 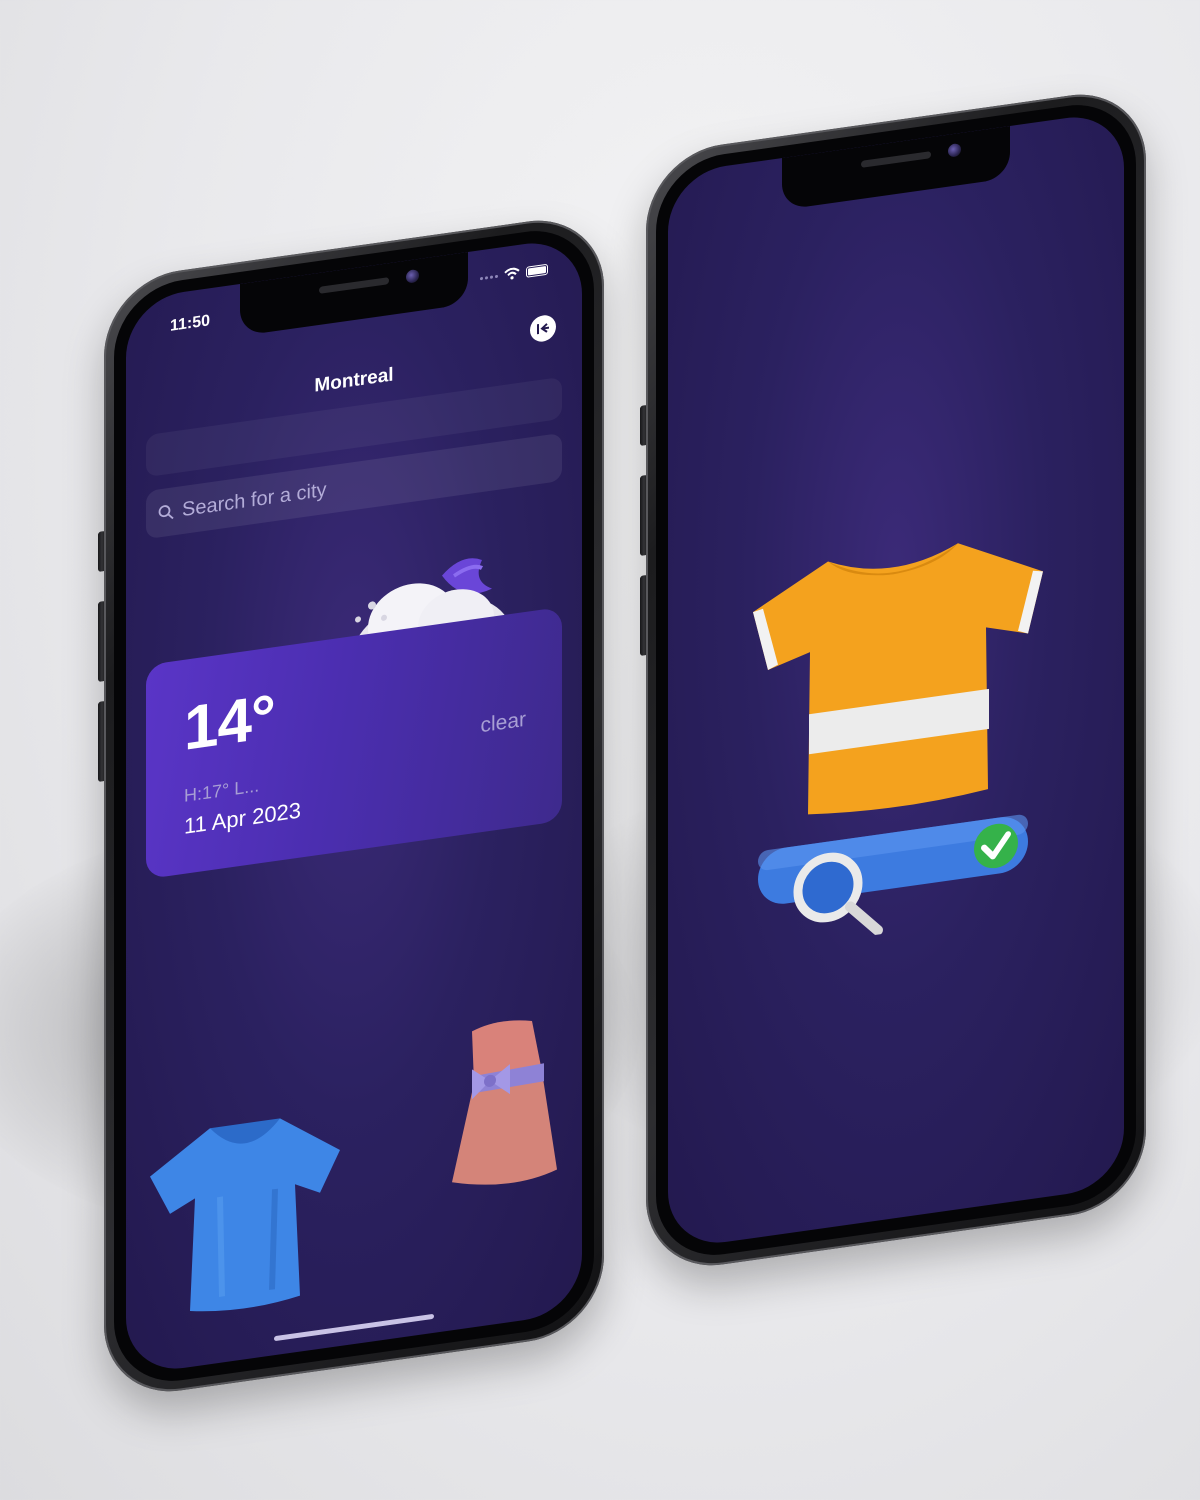 I want to click on signal-icon, so click(x=489, y=277).